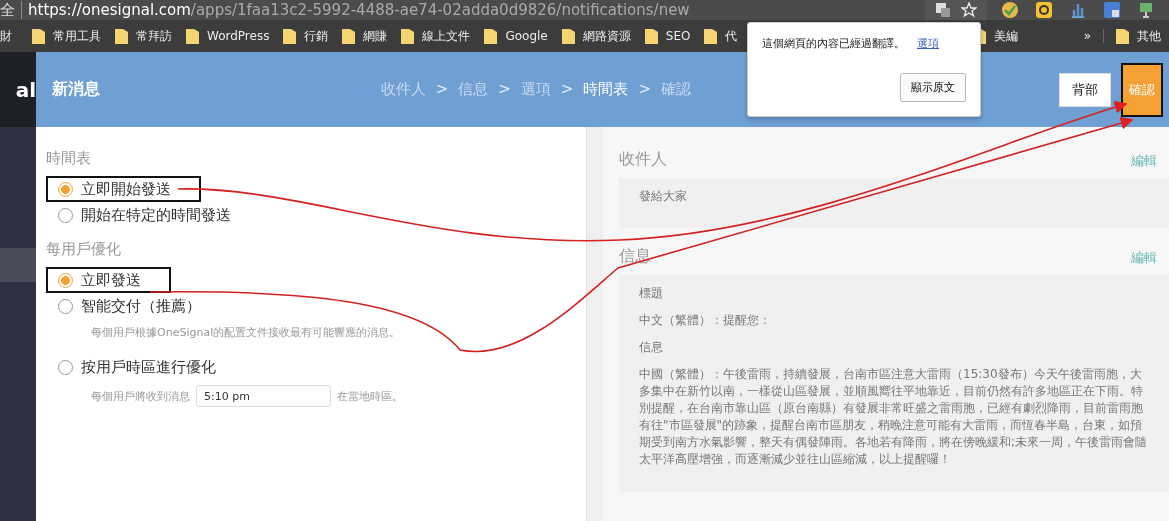  What do you see at coordinates (833, 44) in the screenshot?
I see `popup-message: 這個網頁的內容已經過翻譯。` at bounding box center [833, 44].